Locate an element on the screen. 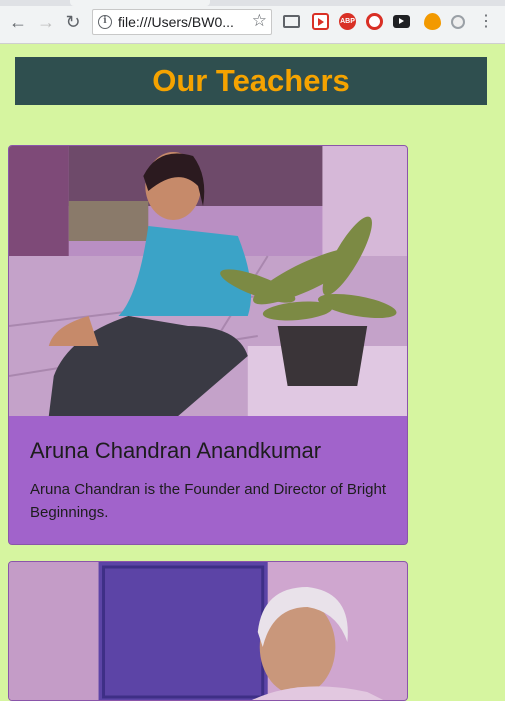 The width and height of the screenshot is (505, 701). forward-icon: → is located at coordinates (46, 22).